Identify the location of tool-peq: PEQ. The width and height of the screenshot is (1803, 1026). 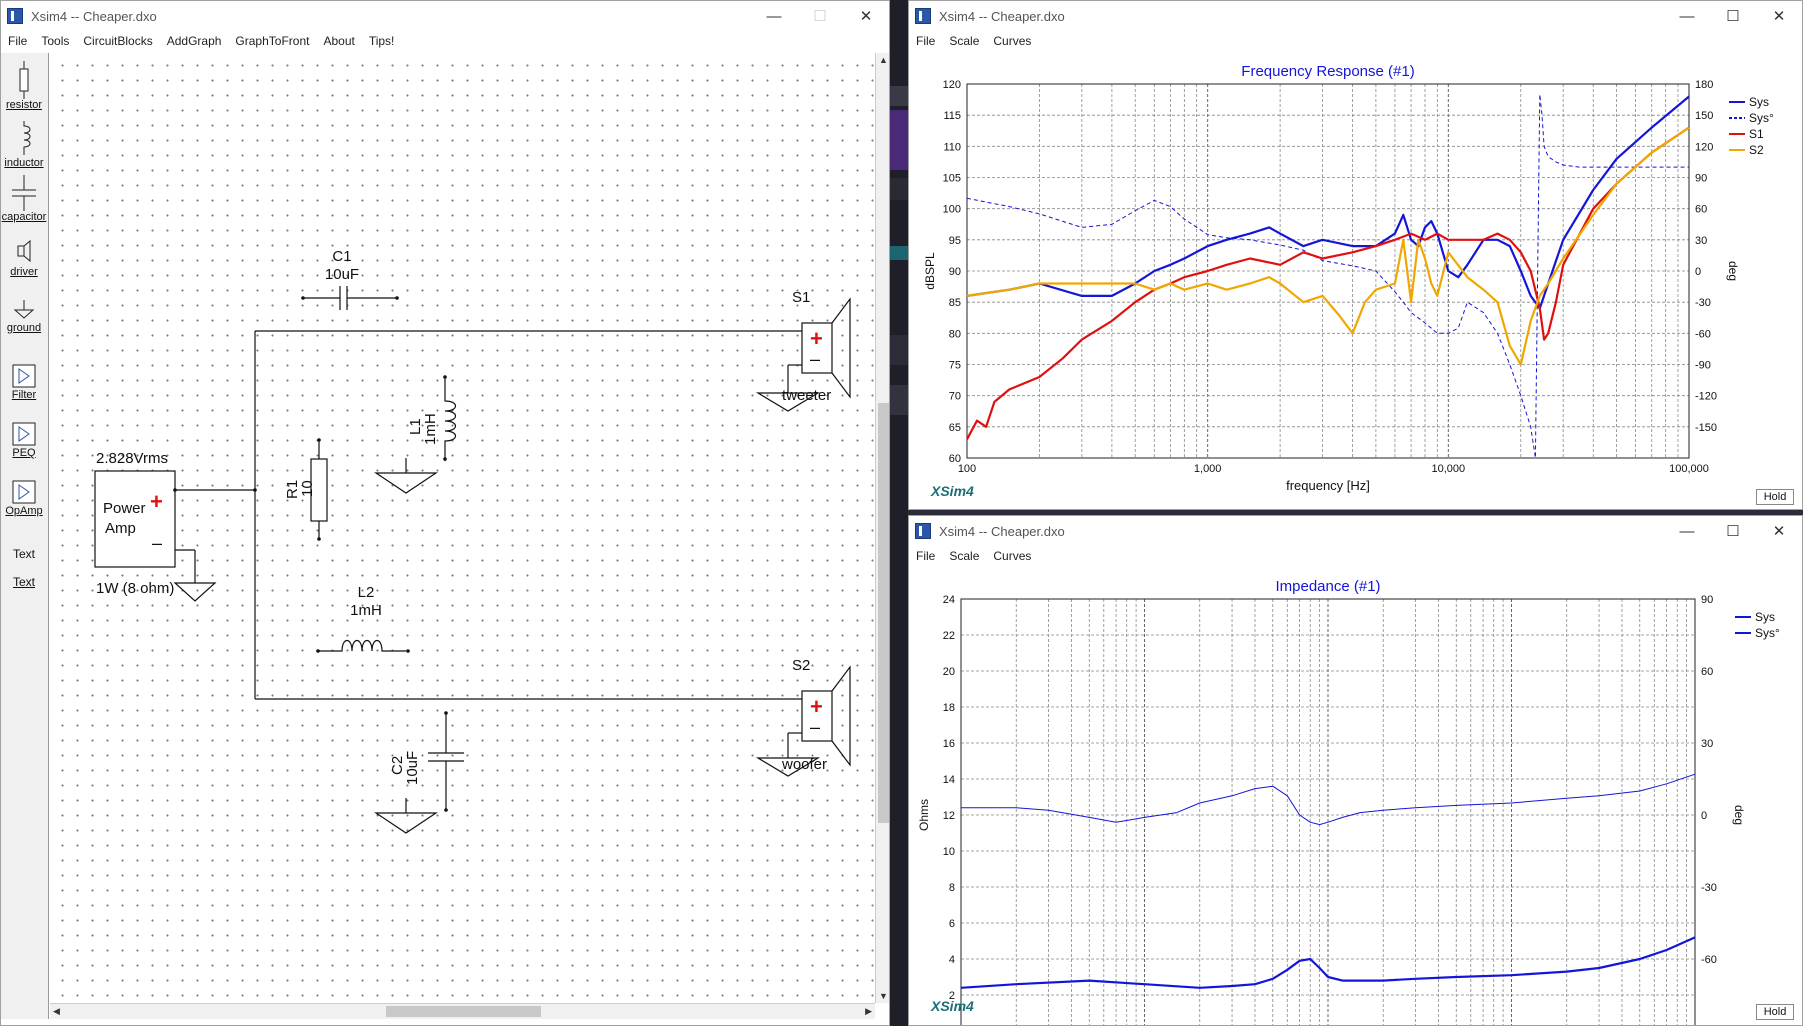
(24, 440).